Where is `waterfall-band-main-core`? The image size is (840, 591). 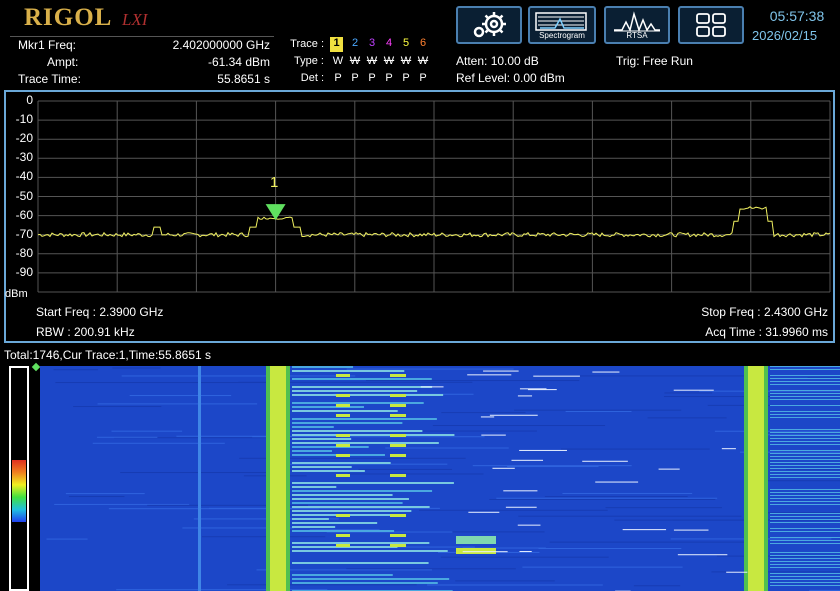 waterfall-band-main-core is located at coordinates (278, 478).